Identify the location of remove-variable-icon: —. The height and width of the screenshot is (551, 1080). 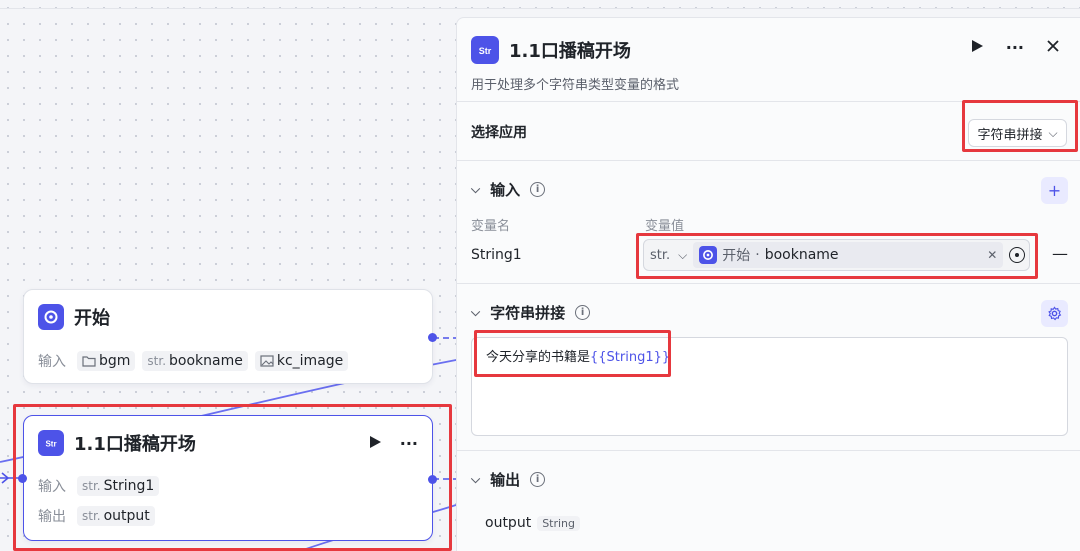
(1060, 253).